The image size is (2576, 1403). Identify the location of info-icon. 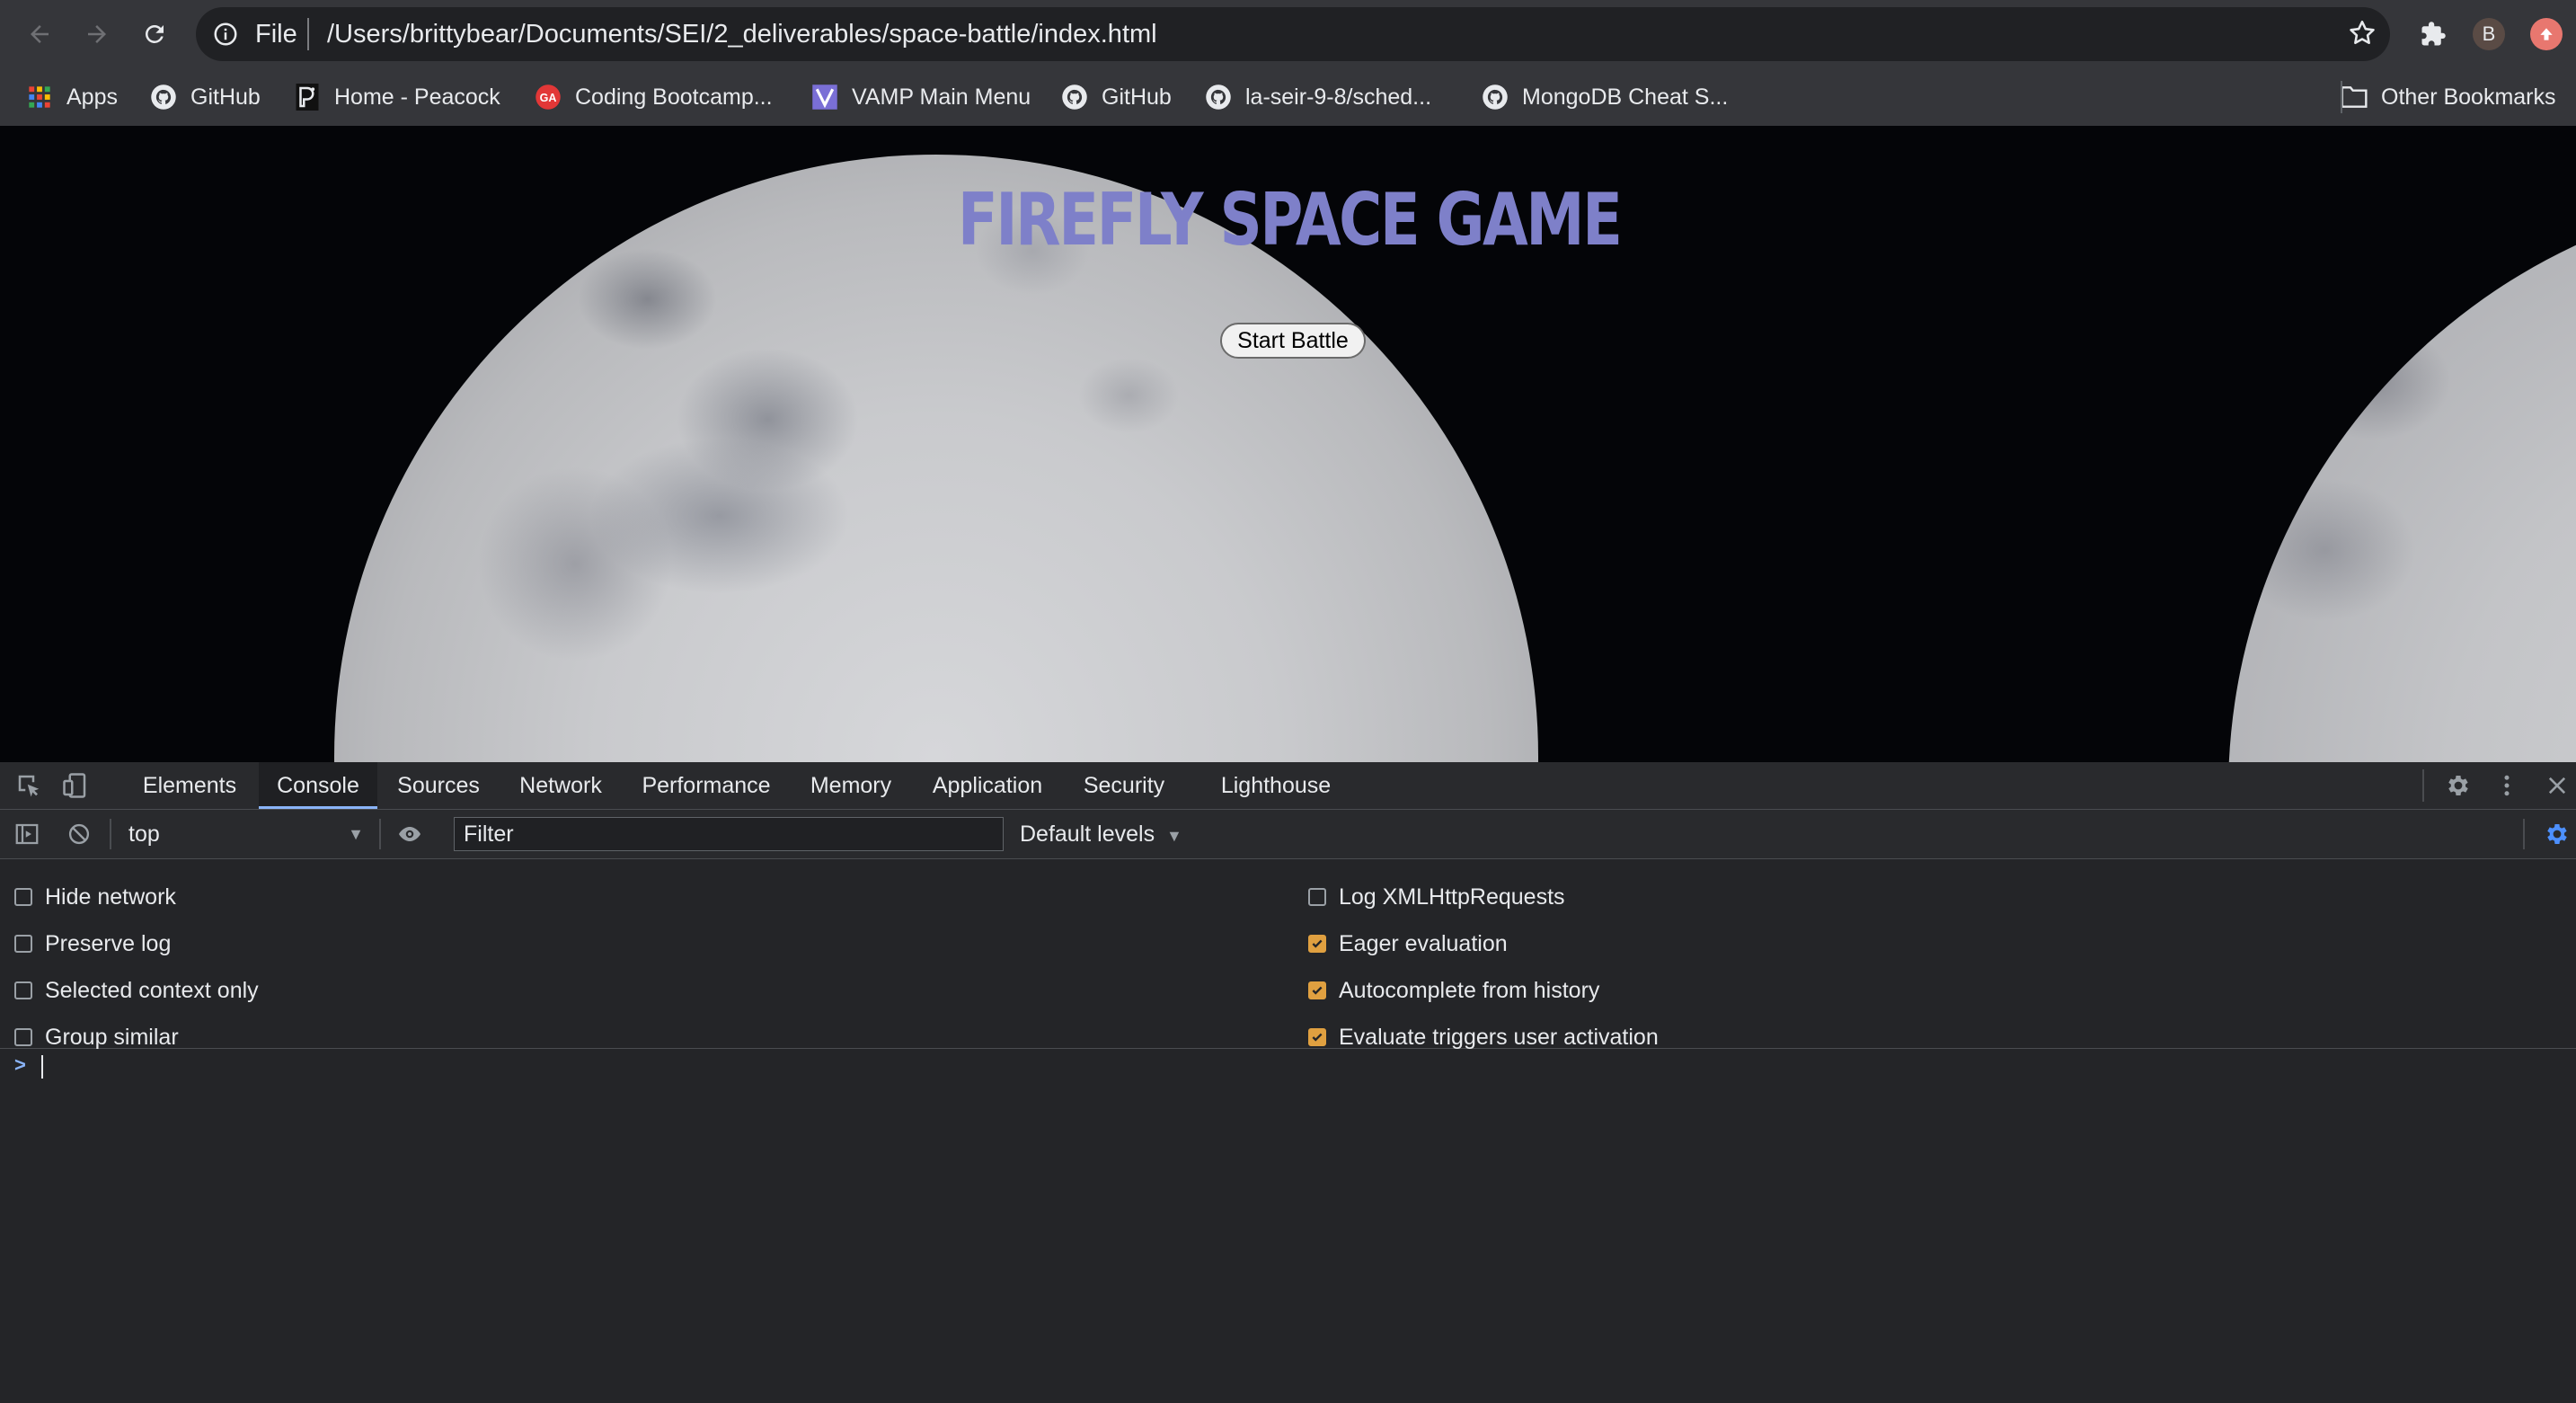
(225, 36).